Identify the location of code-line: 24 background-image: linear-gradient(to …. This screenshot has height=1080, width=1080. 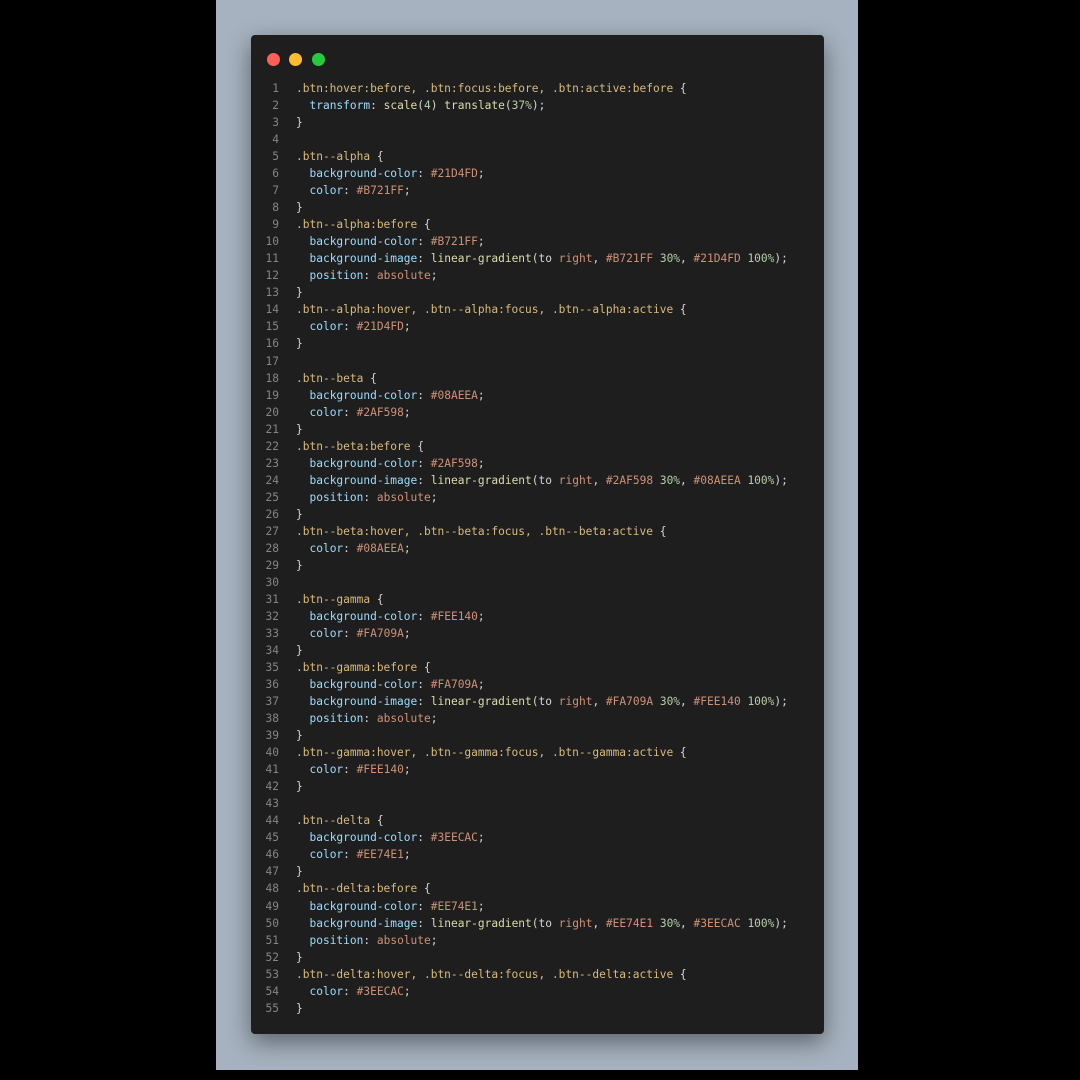
(537, 480).